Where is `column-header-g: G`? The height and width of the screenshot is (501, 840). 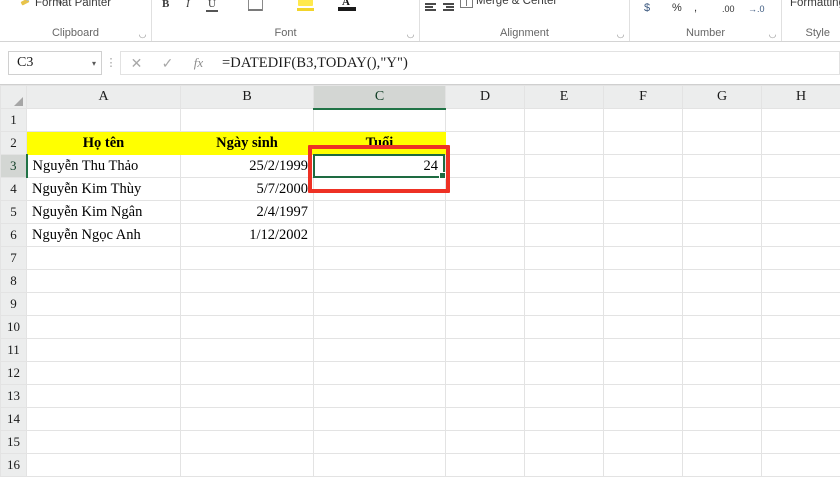
column-header-g: G is located at coordinates (722, 97).